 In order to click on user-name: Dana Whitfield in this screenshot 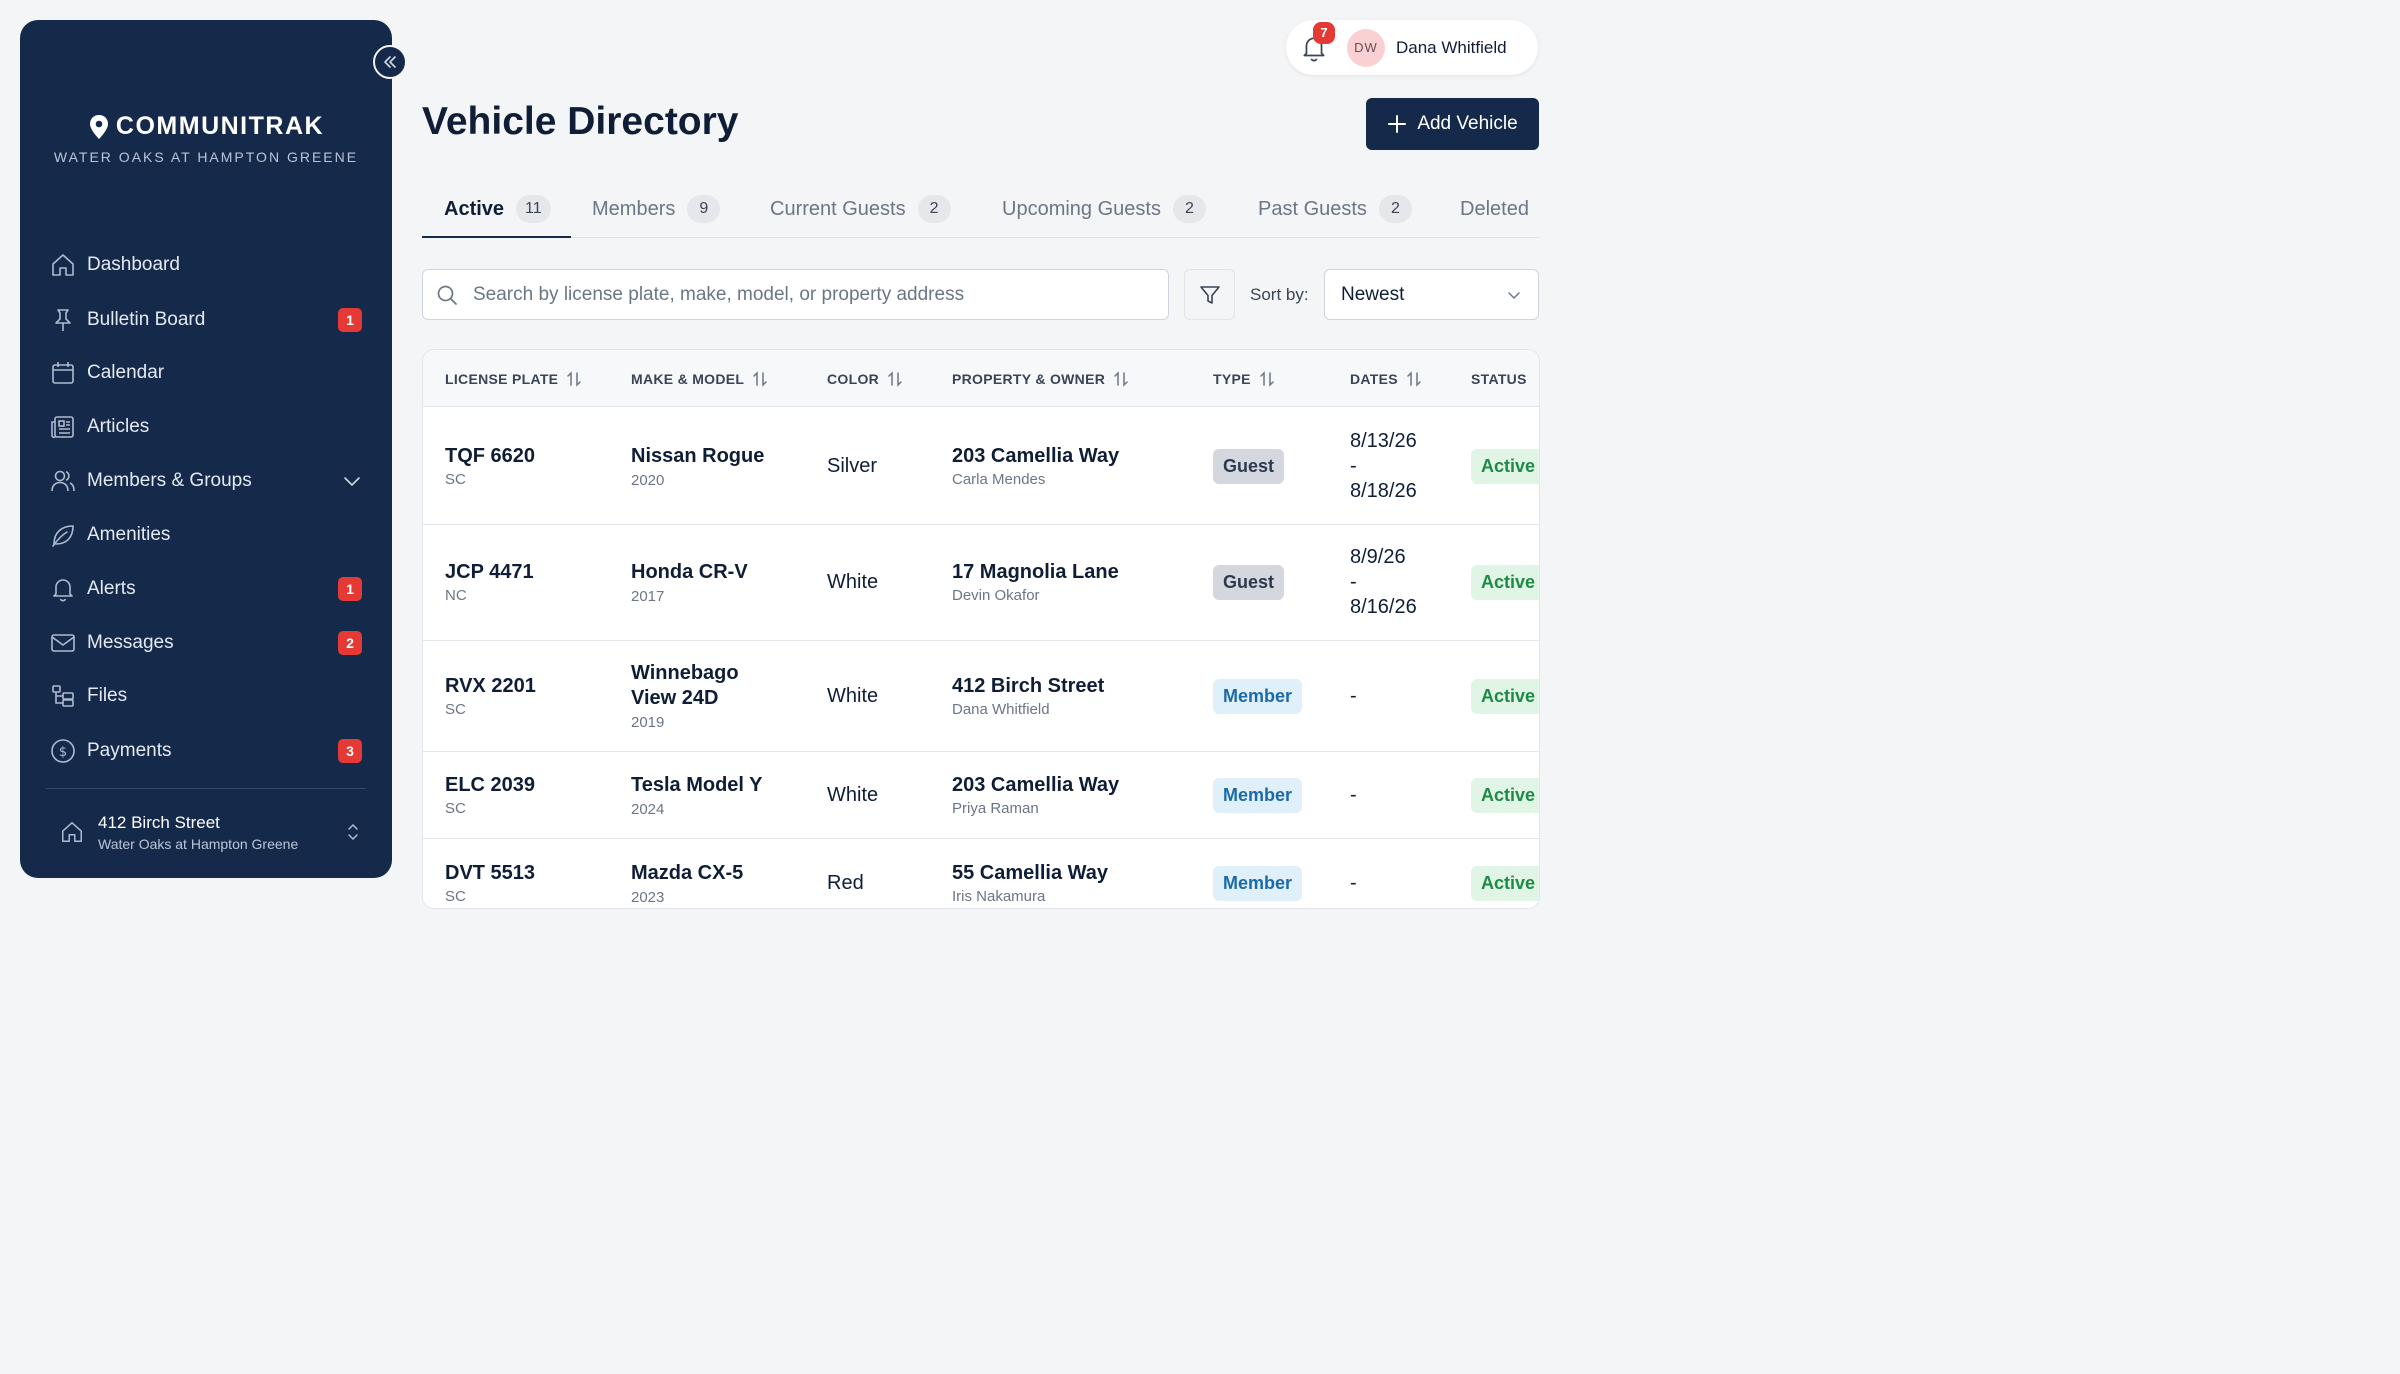, I will do `click(1451, 47)`.